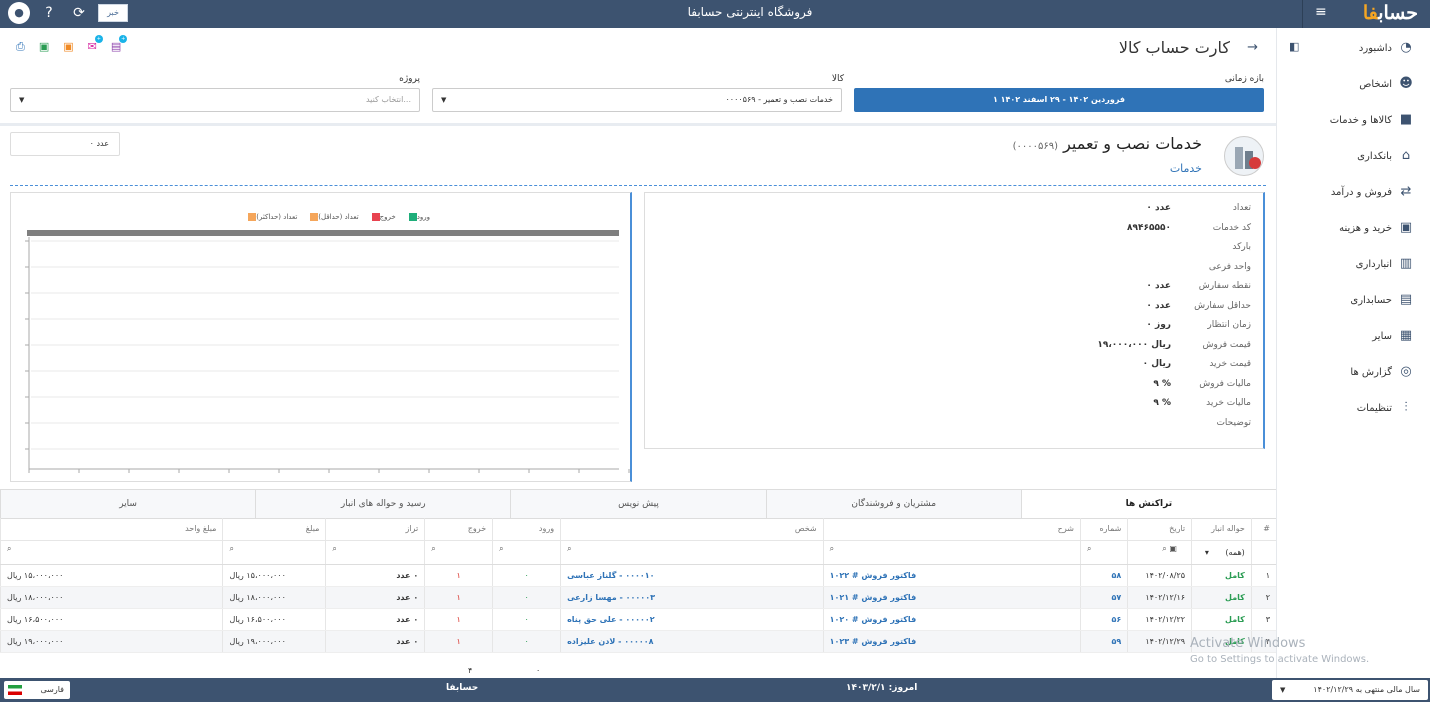 The width and height of the screenshot is (1430, 702). Describe the element at coordinates (1162, 383) in the screenshot. I see `detail-value: ۹ %` at that location.